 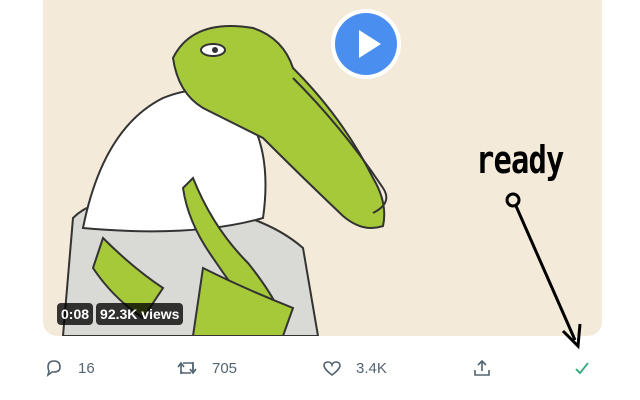 I want to click on video-badges: 0:08 92.3K views, so click(x=120, y=314).